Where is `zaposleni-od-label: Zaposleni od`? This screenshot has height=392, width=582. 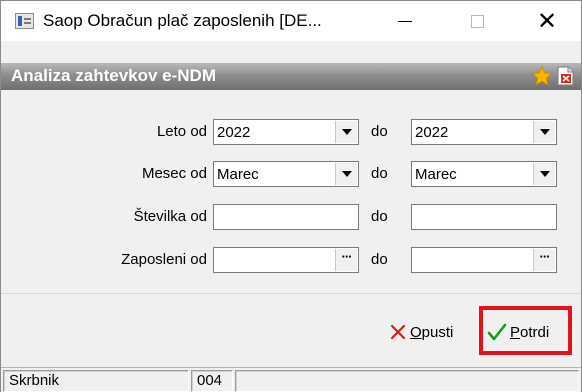
zaposleni-od-label: Zaposleni od is located at coordinates (164, 259).